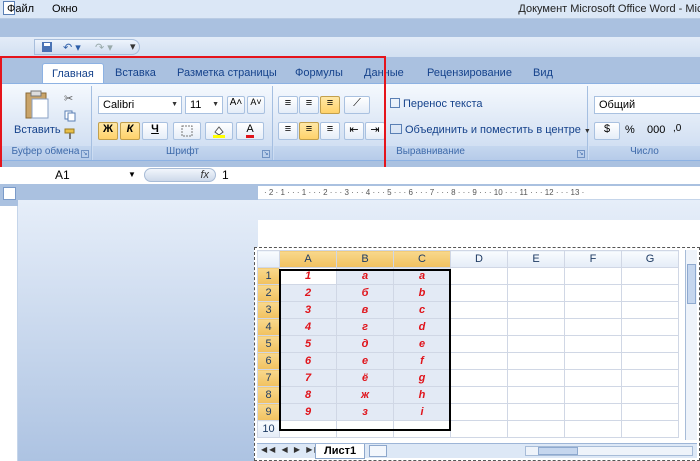 The height and width of the screenshot is (461, 700). Describe the element at coordinates (650, 259) in the screenshot. I see `column-header-g: G` at that location.